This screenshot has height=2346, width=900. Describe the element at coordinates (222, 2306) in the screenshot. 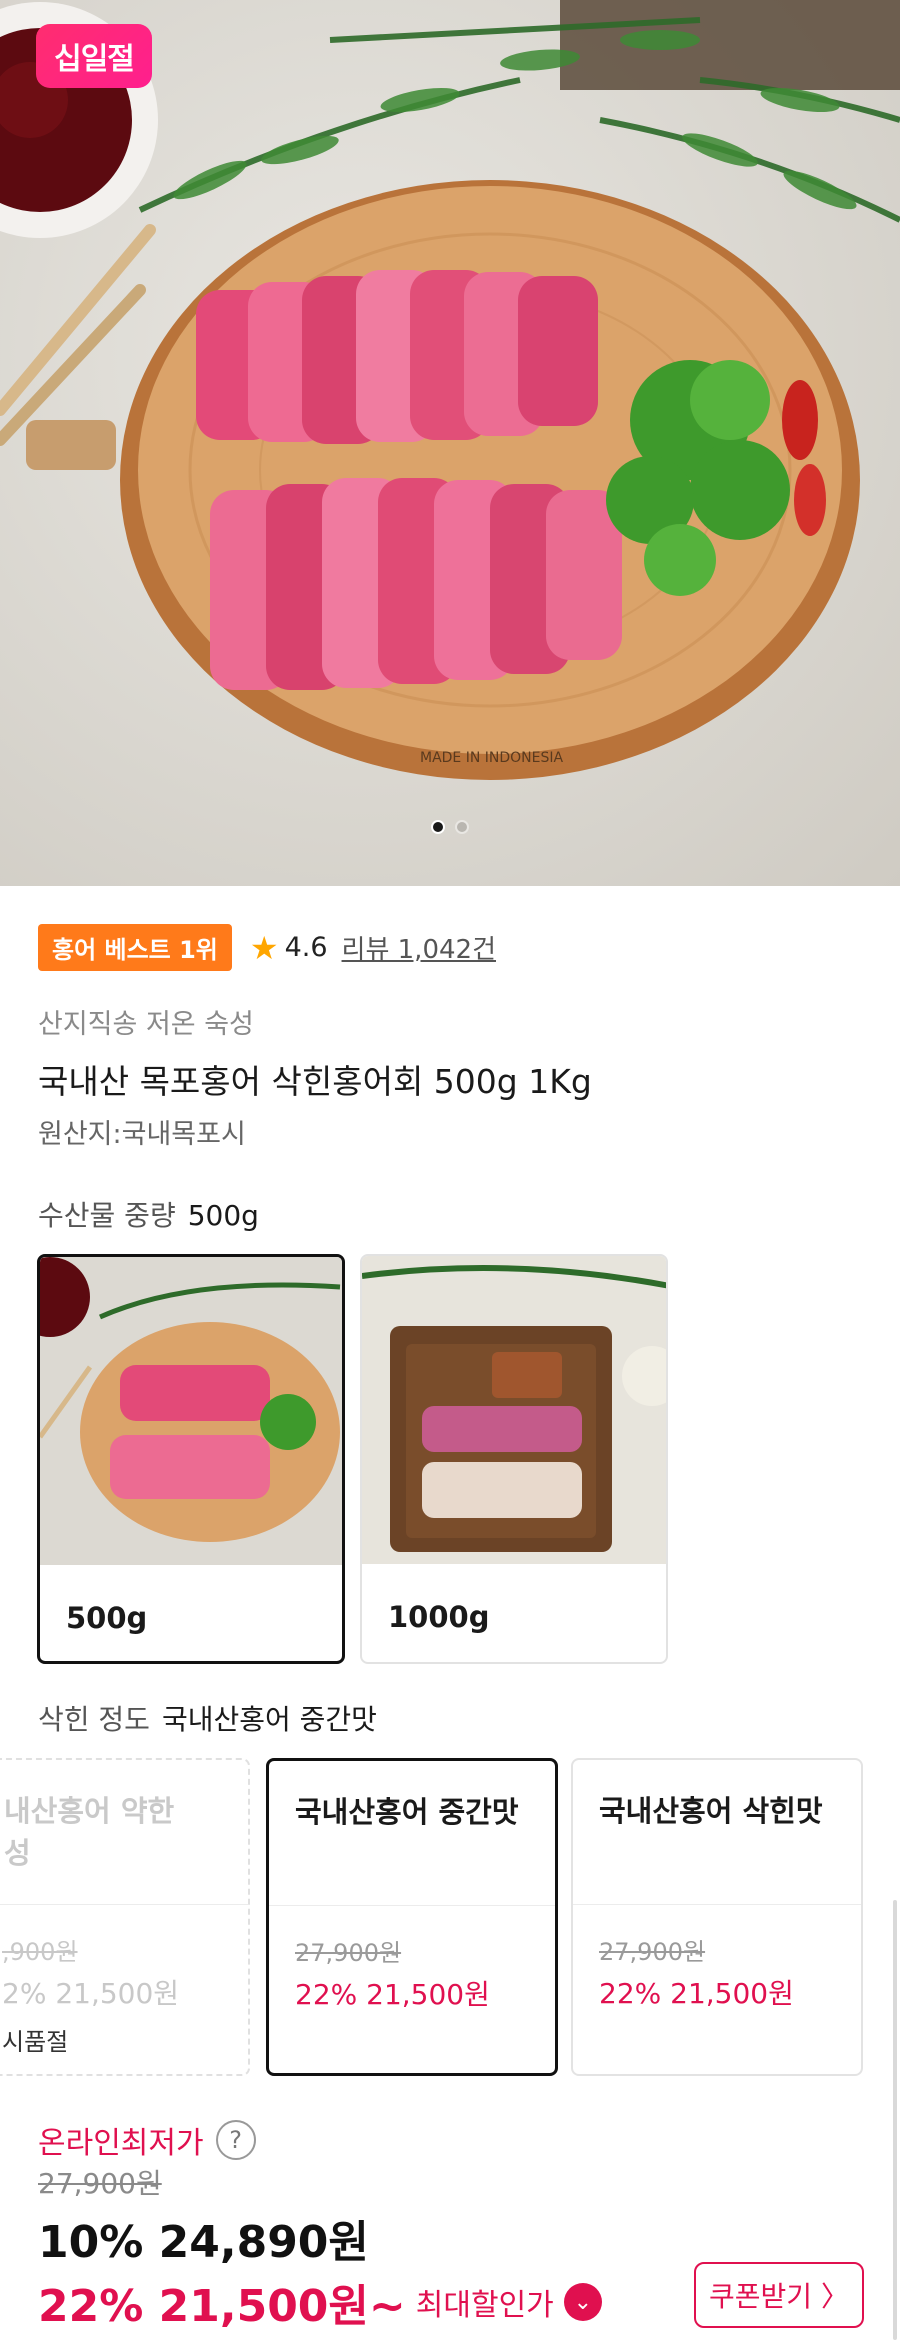

I see `best-price: 22% 21,500원~` at that location.